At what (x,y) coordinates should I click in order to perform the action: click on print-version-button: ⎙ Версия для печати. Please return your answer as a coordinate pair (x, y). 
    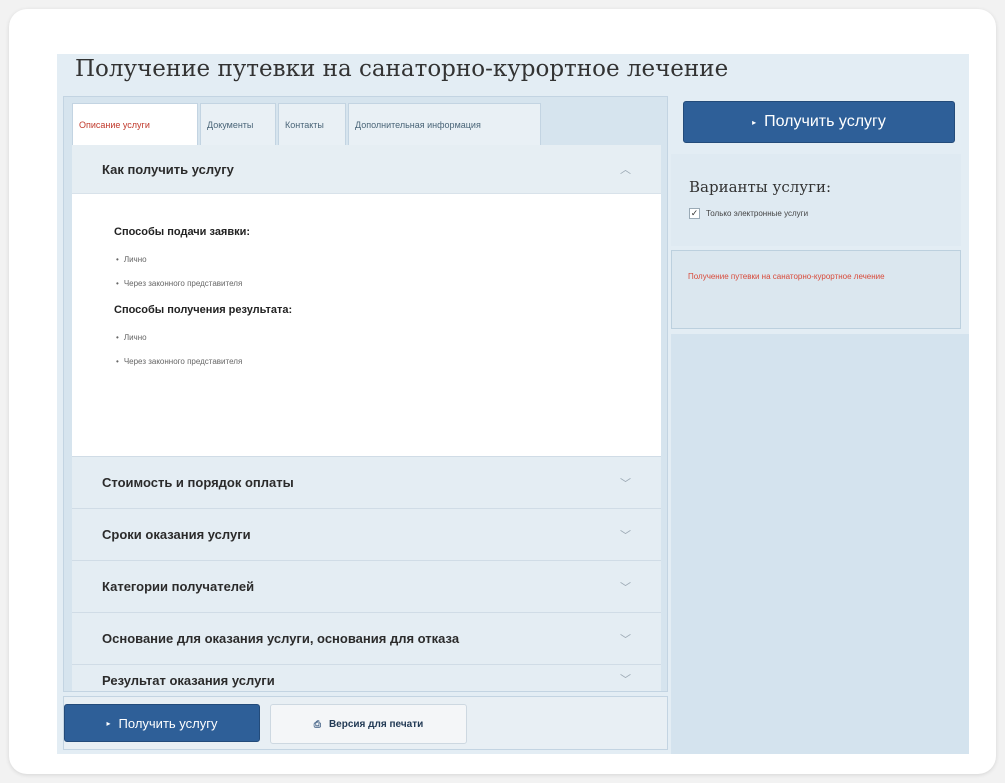
    Looking at the image, I should click on (368, 724).